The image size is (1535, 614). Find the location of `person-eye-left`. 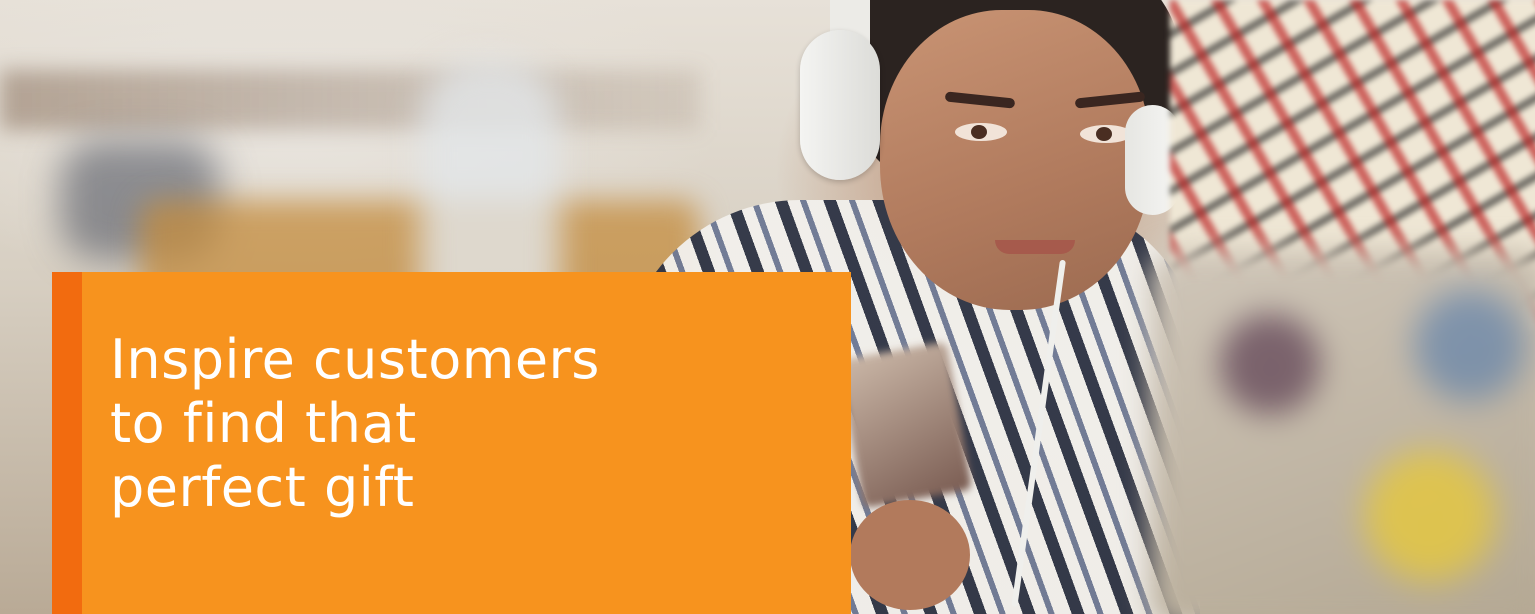

person-eye-left is located at coordinates (981, 132).